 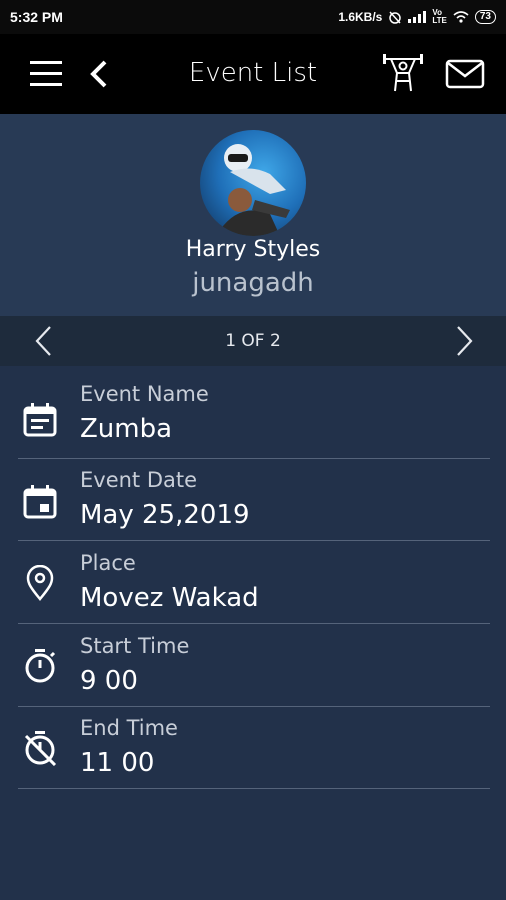 What do you see at coordinates (36, 17) in the screenshot?
I see `status-time: 5:32 PM` at bounding box center [36, 17].